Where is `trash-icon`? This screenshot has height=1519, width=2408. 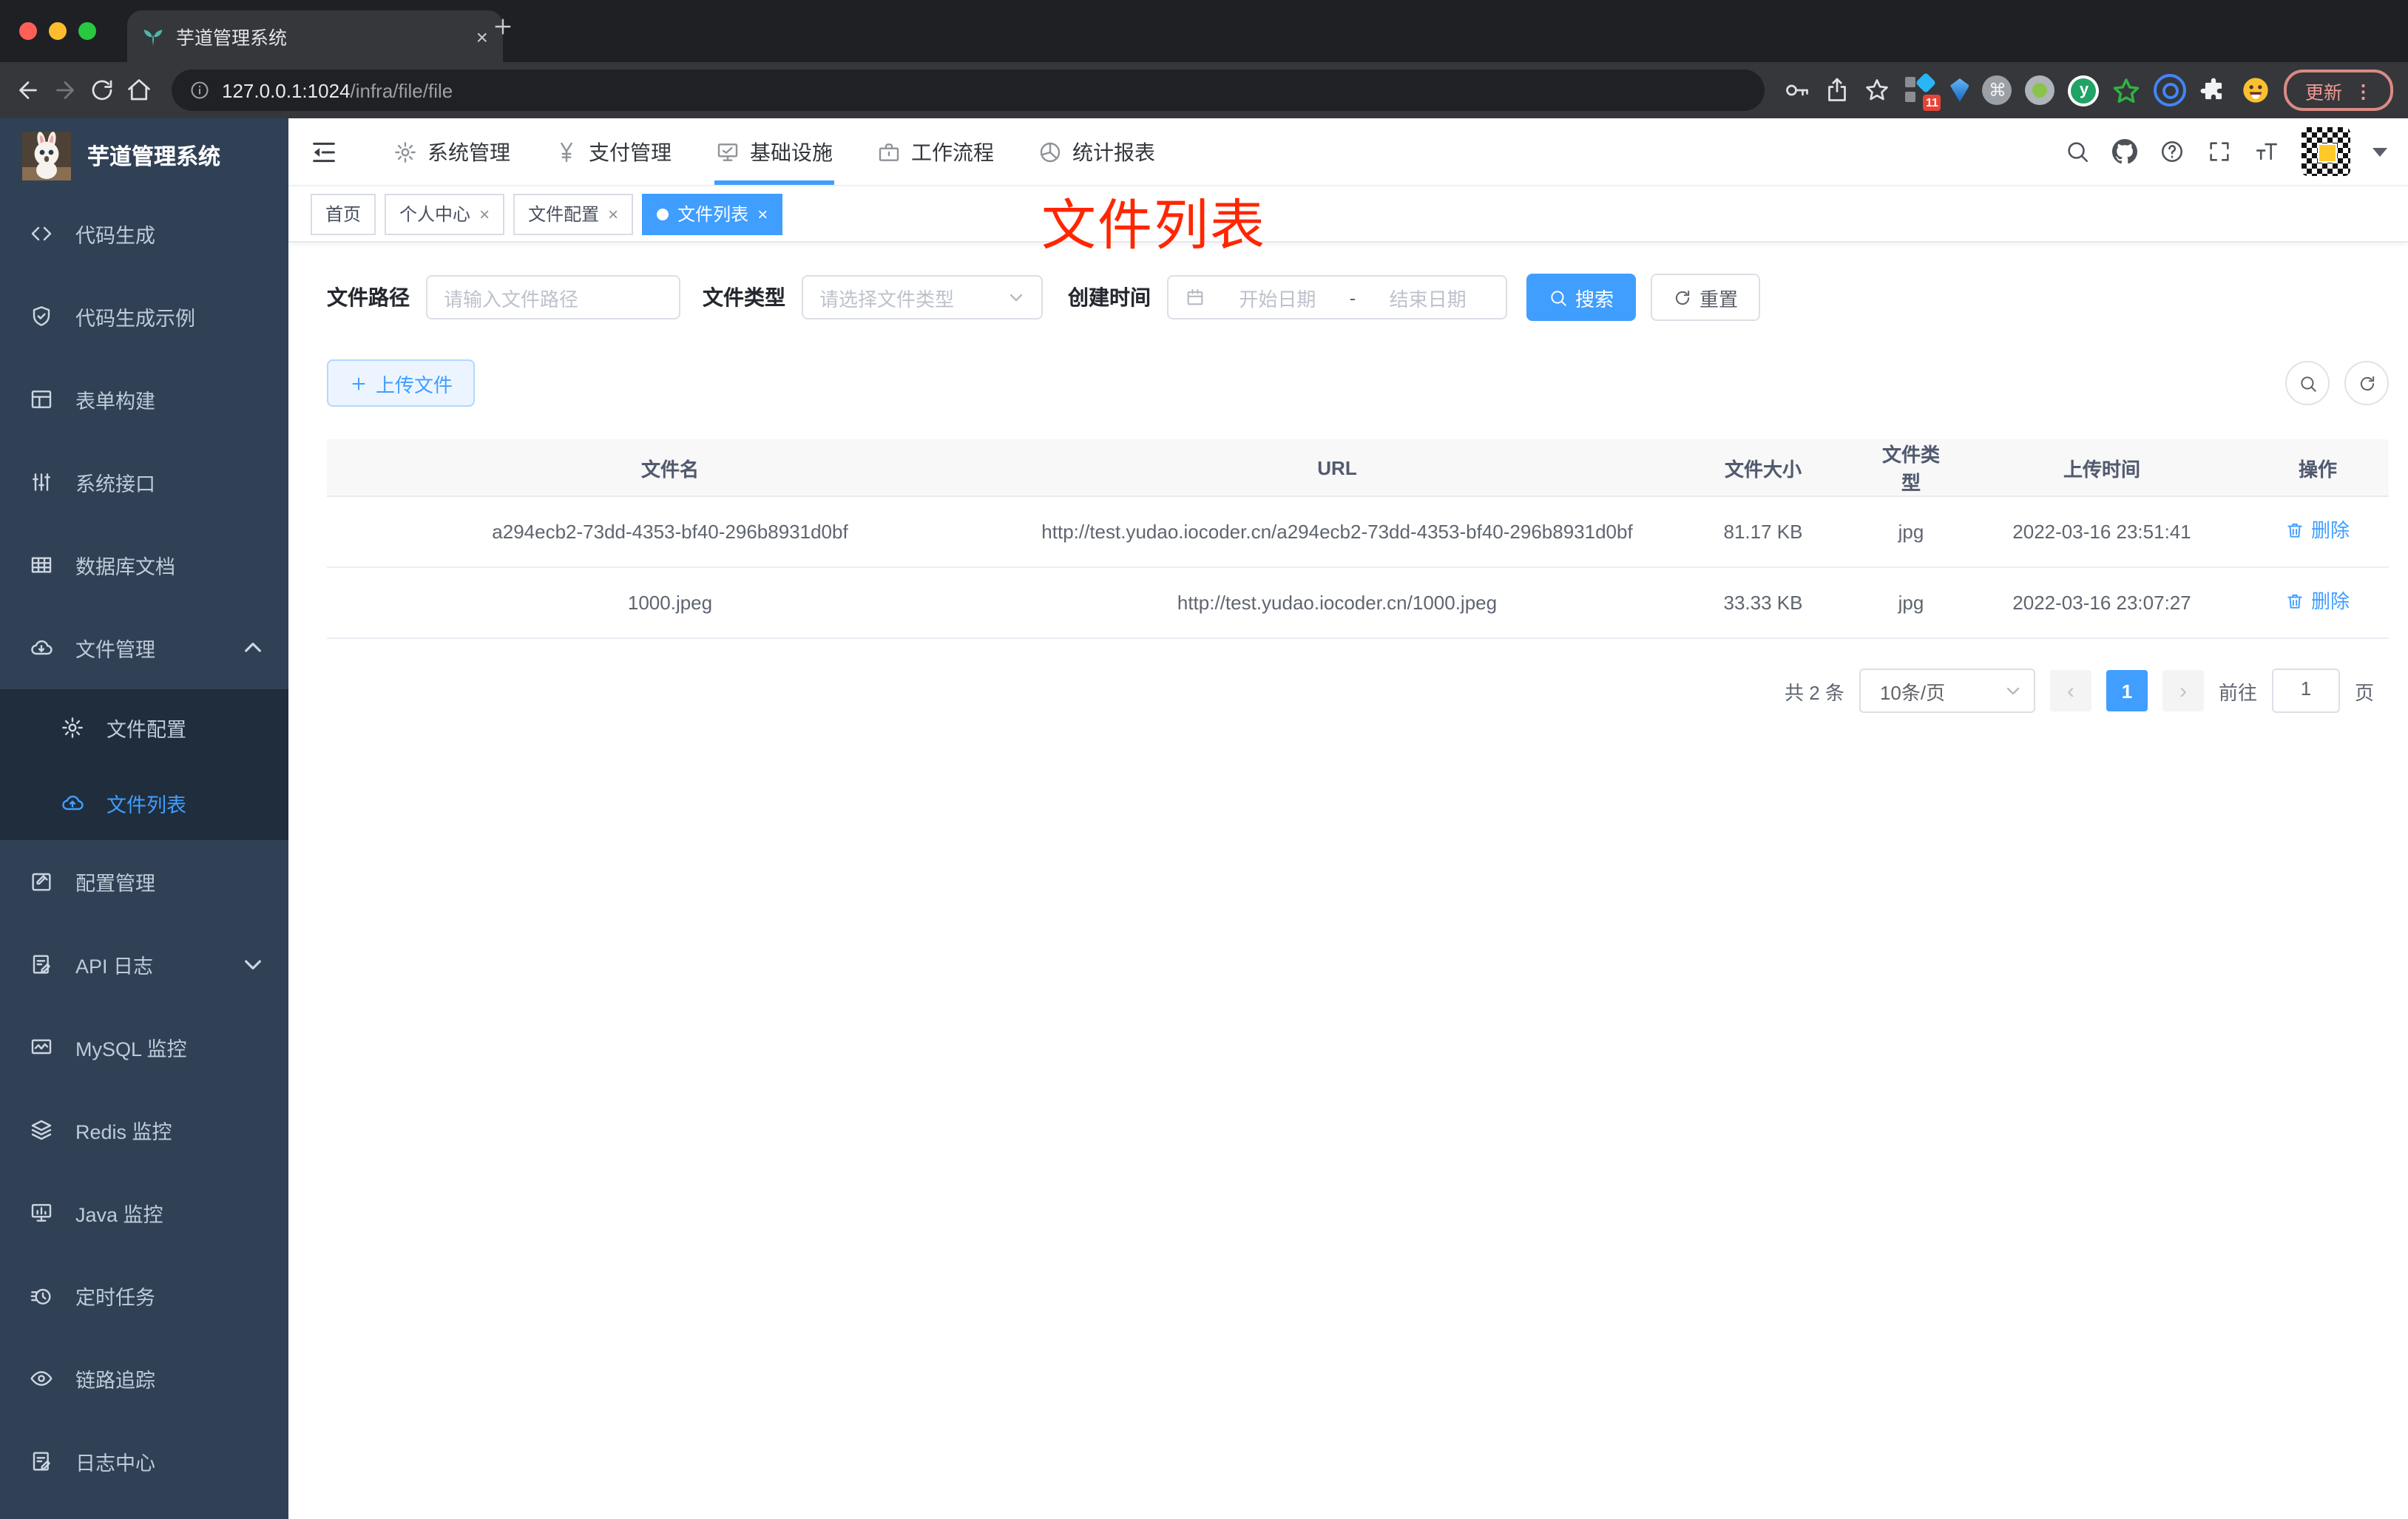
trash-icon is located at coordinates (2295, 530).